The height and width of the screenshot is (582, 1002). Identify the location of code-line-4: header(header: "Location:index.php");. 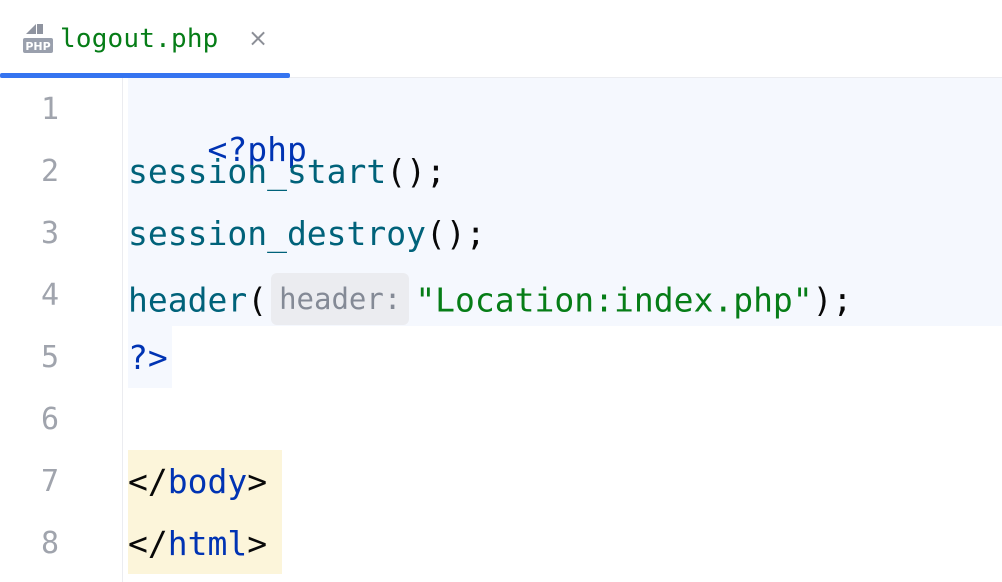
(490, 300).